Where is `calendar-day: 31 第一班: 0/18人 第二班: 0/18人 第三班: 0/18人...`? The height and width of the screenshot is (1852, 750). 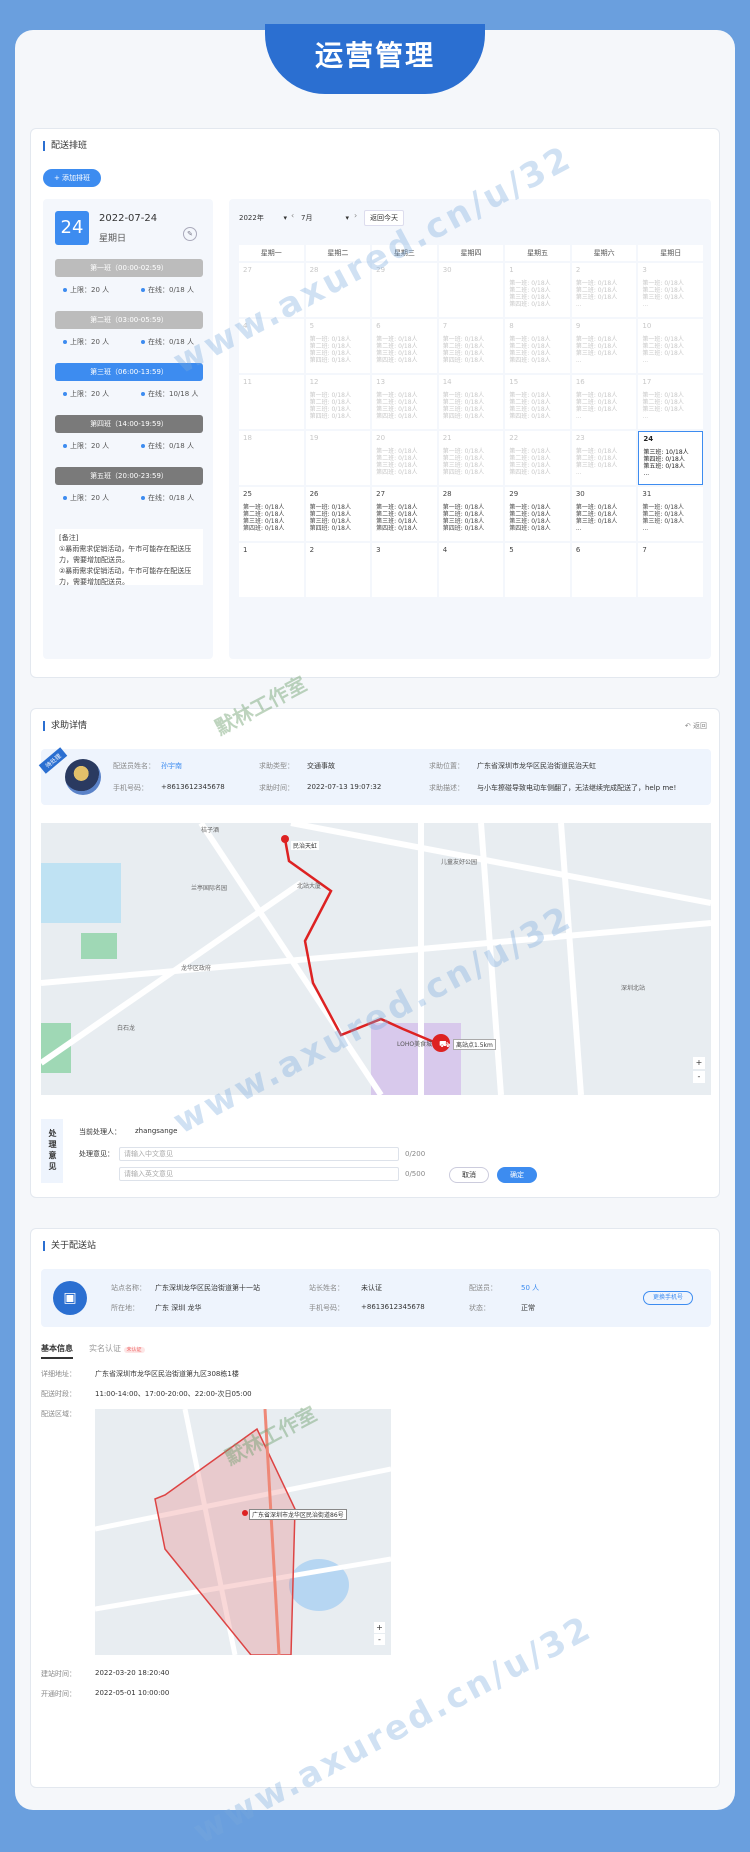 calendar-day: 31 第一班: 0/18人 第二班: 0/18人 第三班: 0/18人... is located at coordinates (670, 514).